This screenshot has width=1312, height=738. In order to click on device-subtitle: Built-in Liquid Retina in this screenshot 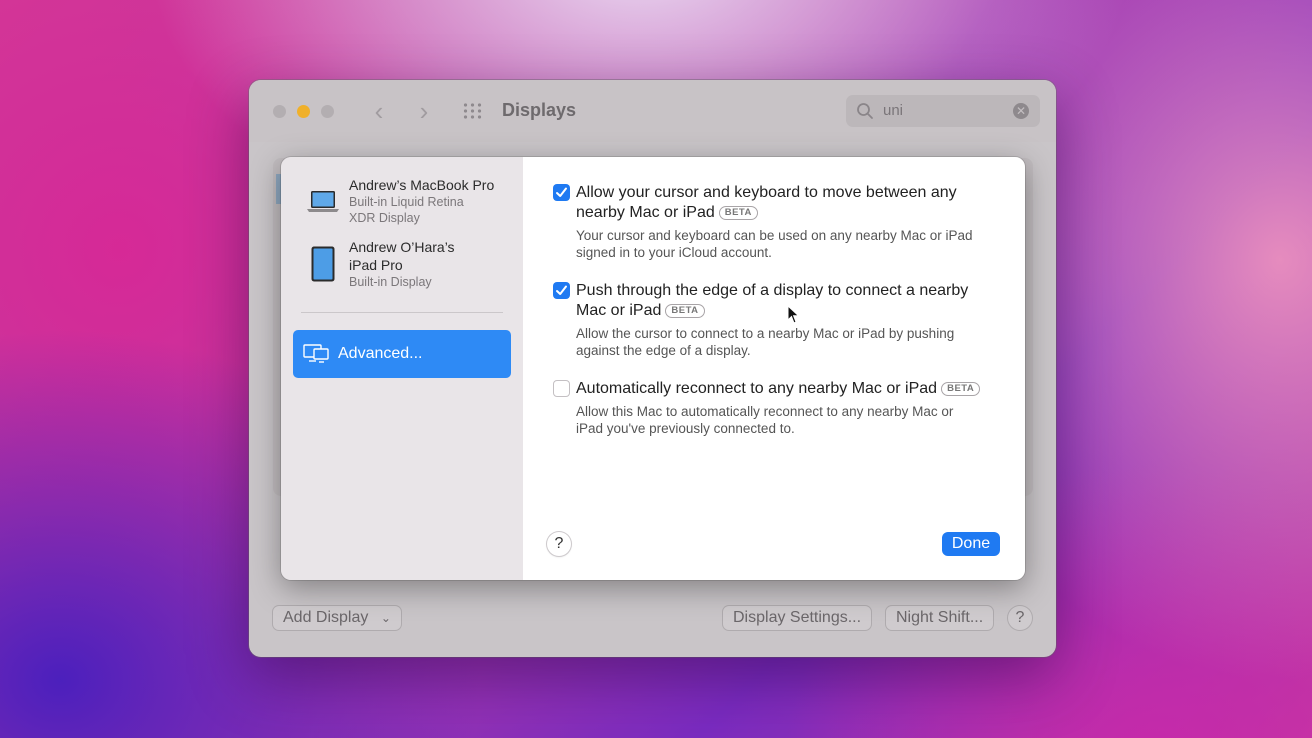, I will do `click(406, 202)`.